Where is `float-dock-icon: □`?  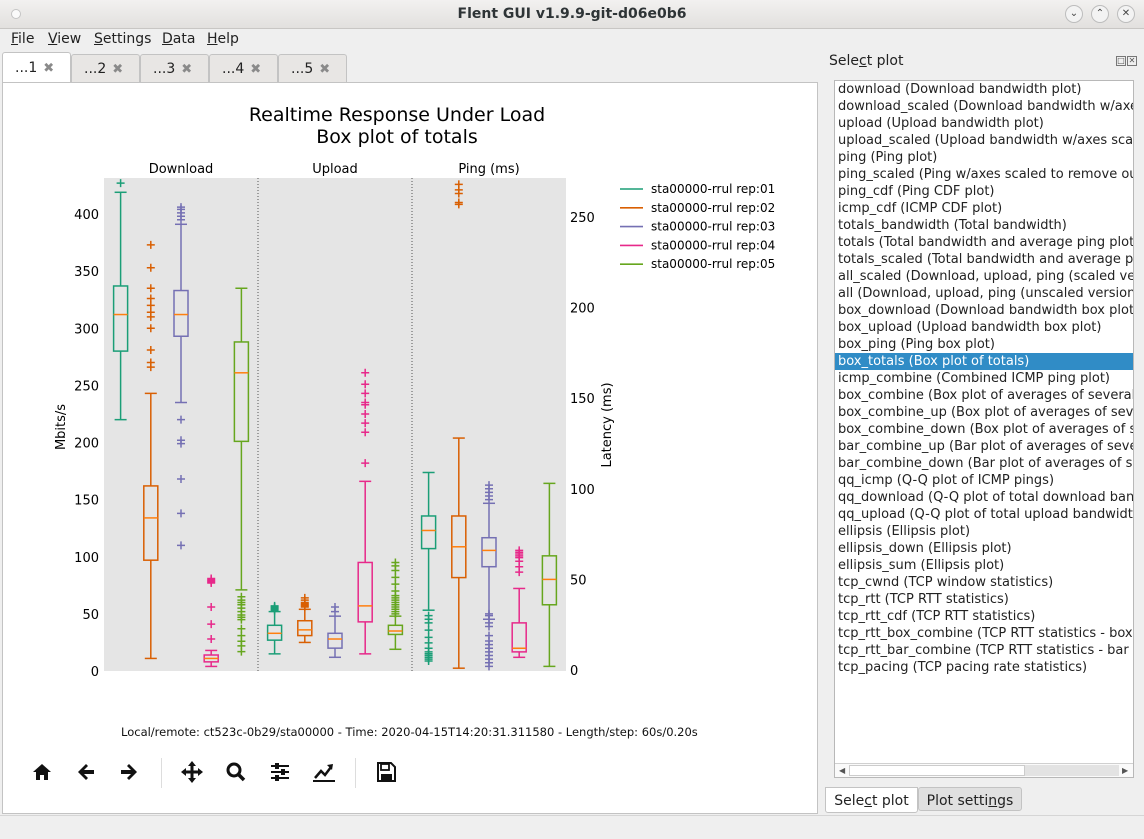 float-dock-icon: □ is located at coordinates (1121, 61).